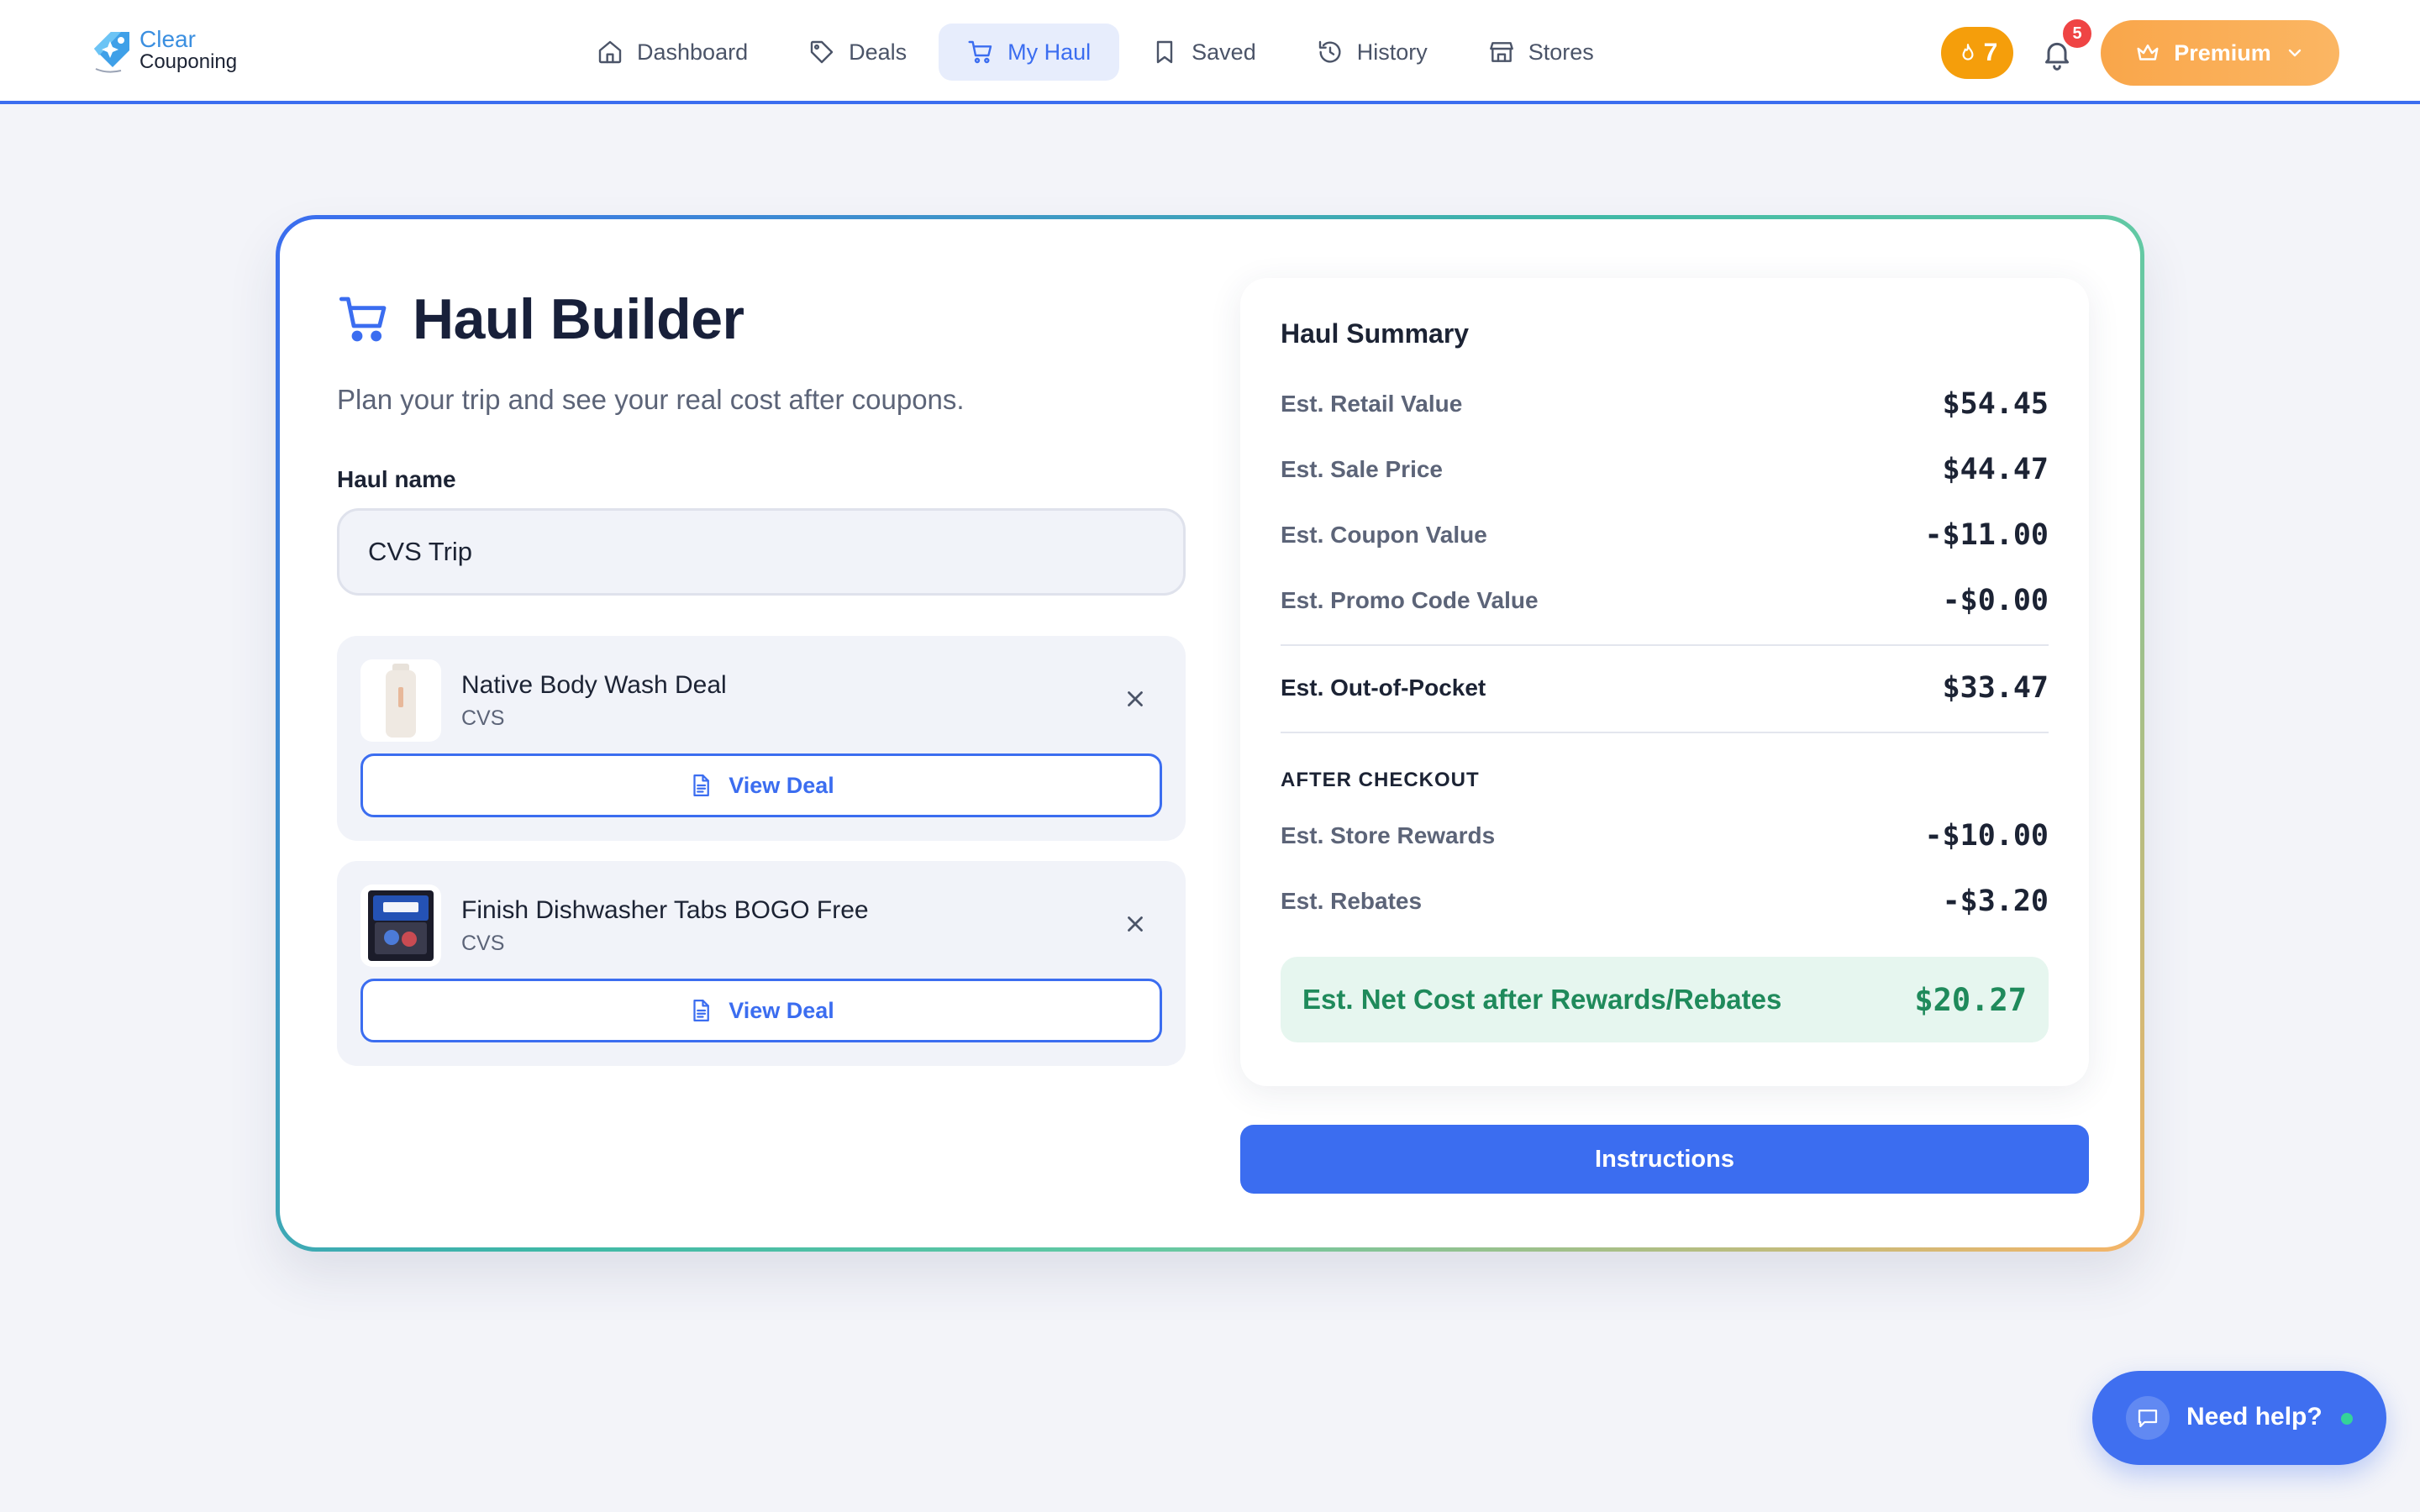 The image size is (2420, 1512). Describe the element at coordinates (1542, 999) in the screenshot. I see `net-cost-label: Est. Net Cost after Rewards/Rebates` at that location.